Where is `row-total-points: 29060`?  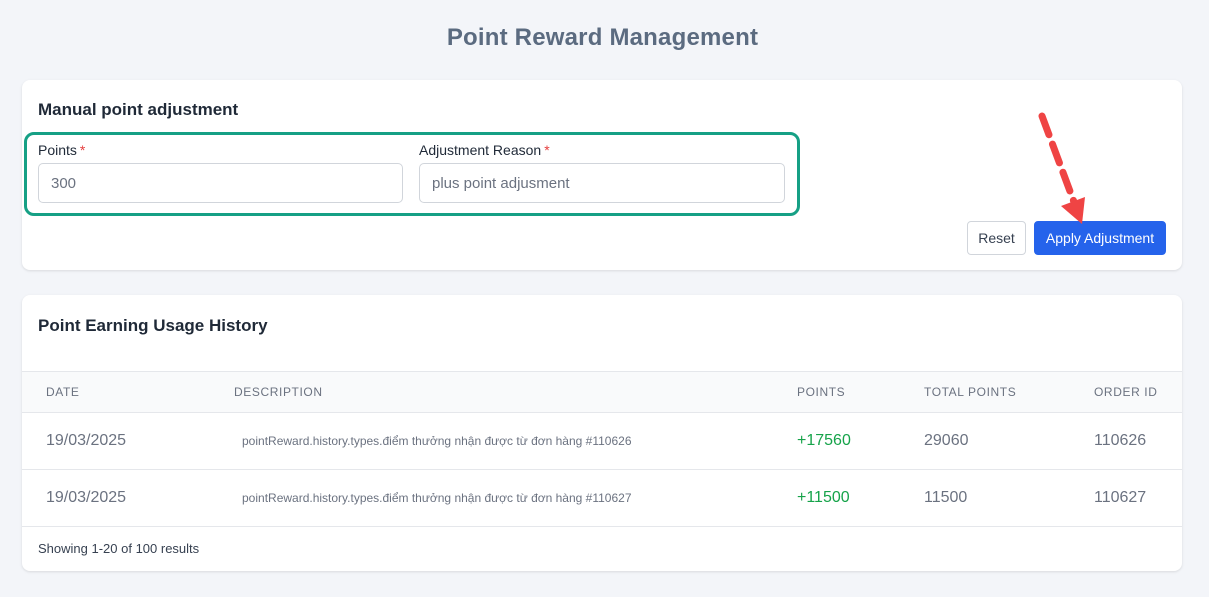
row-total-points: 29060 is located at coordinates (1009, 441).